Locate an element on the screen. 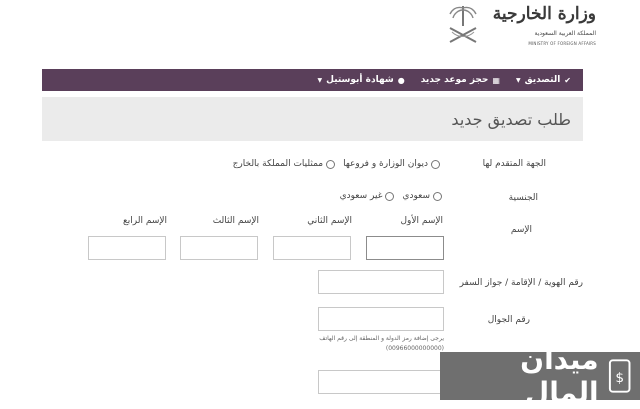 The height and width of the screenshot is (409, 640). name-label: الإسم is located at coordinates (521, 230).